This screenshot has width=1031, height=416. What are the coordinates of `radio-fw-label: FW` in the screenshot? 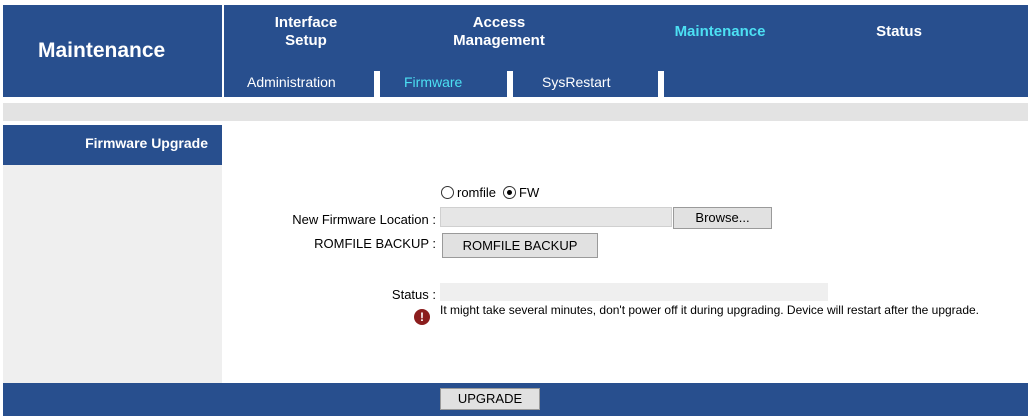 It's located at (529, 192).